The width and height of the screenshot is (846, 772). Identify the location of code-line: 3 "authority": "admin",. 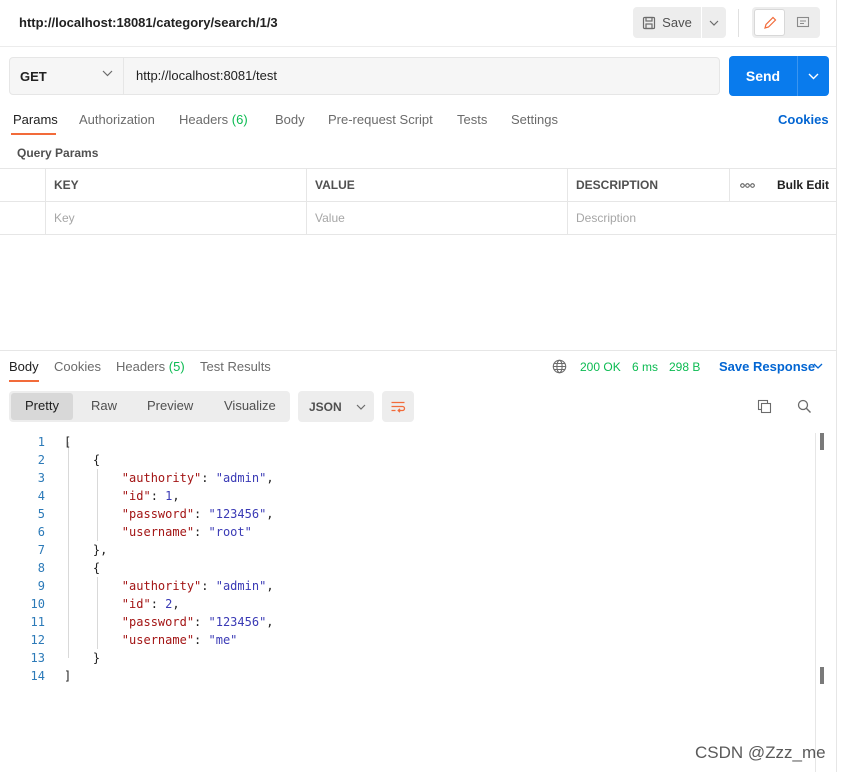
(400, 478).